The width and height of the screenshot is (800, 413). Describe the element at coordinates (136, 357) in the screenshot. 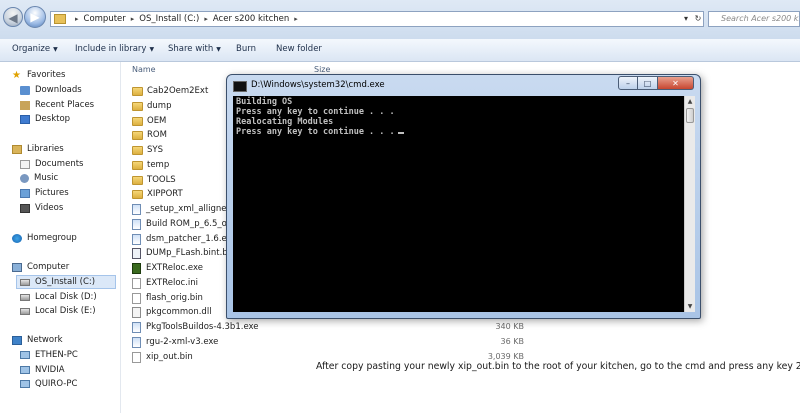

I see `ini-file-icon` at that location.